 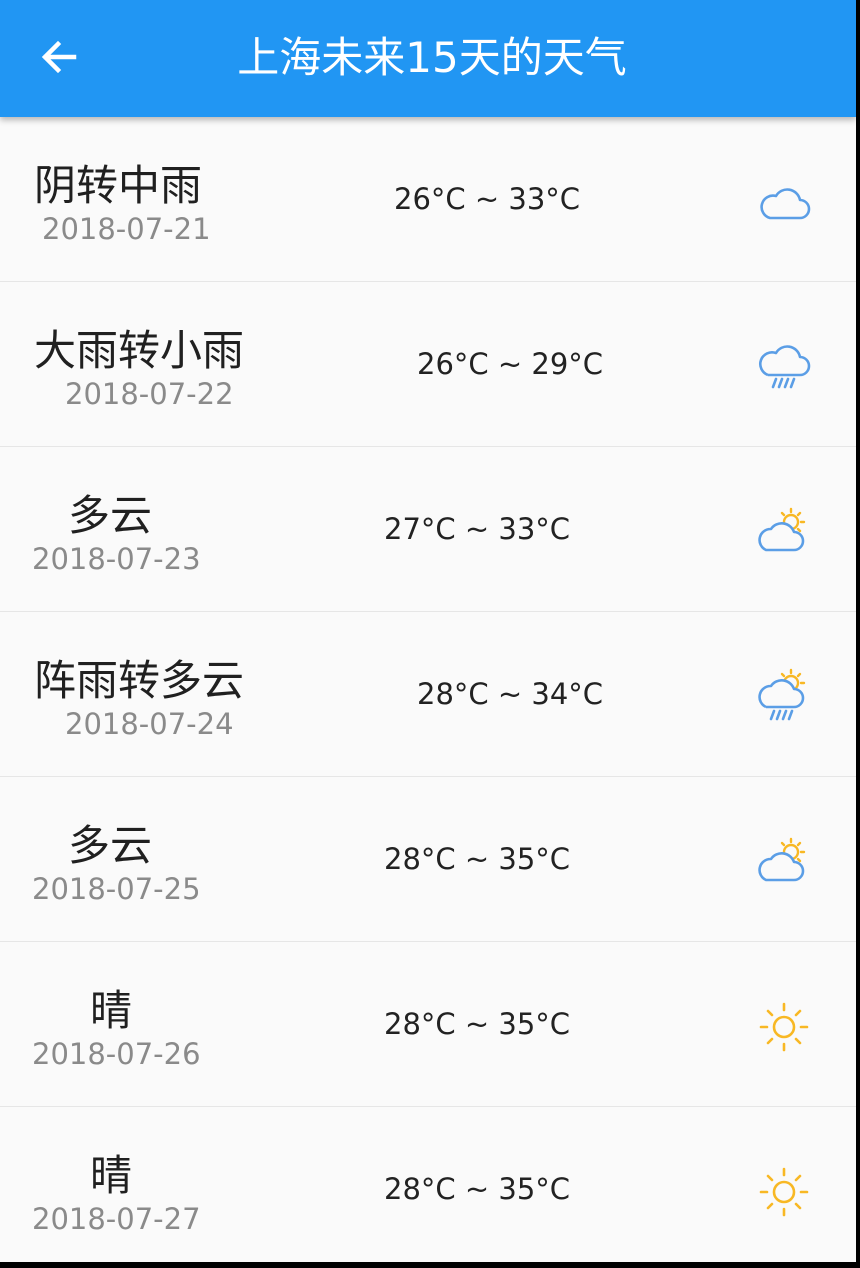 I want to click on forecast-date: 2018-07-21, so click(x=126, y=229).